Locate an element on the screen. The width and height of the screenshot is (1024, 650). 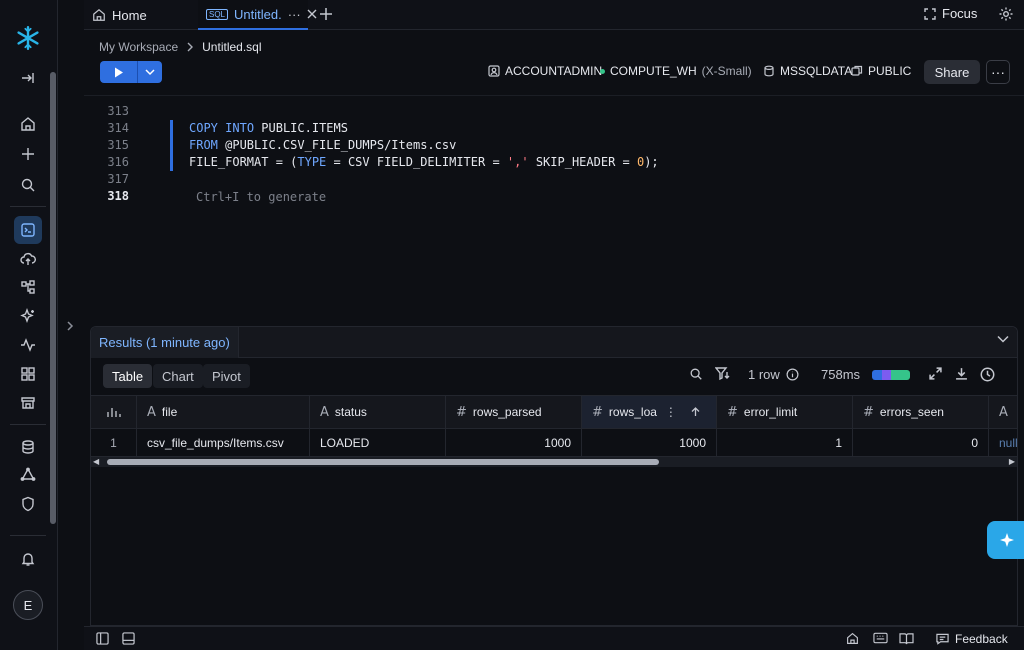
code-line-314: COPY INTO PUBLIC.ITEMS is located at coordinates (268, 128).